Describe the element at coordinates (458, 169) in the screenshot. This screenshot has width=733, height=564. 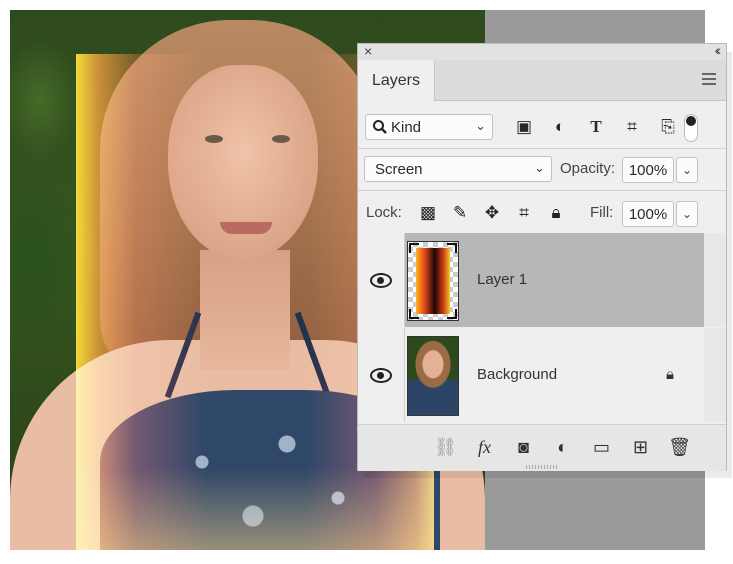
I see `blend-mode-select: Screen ⌄` at that location.